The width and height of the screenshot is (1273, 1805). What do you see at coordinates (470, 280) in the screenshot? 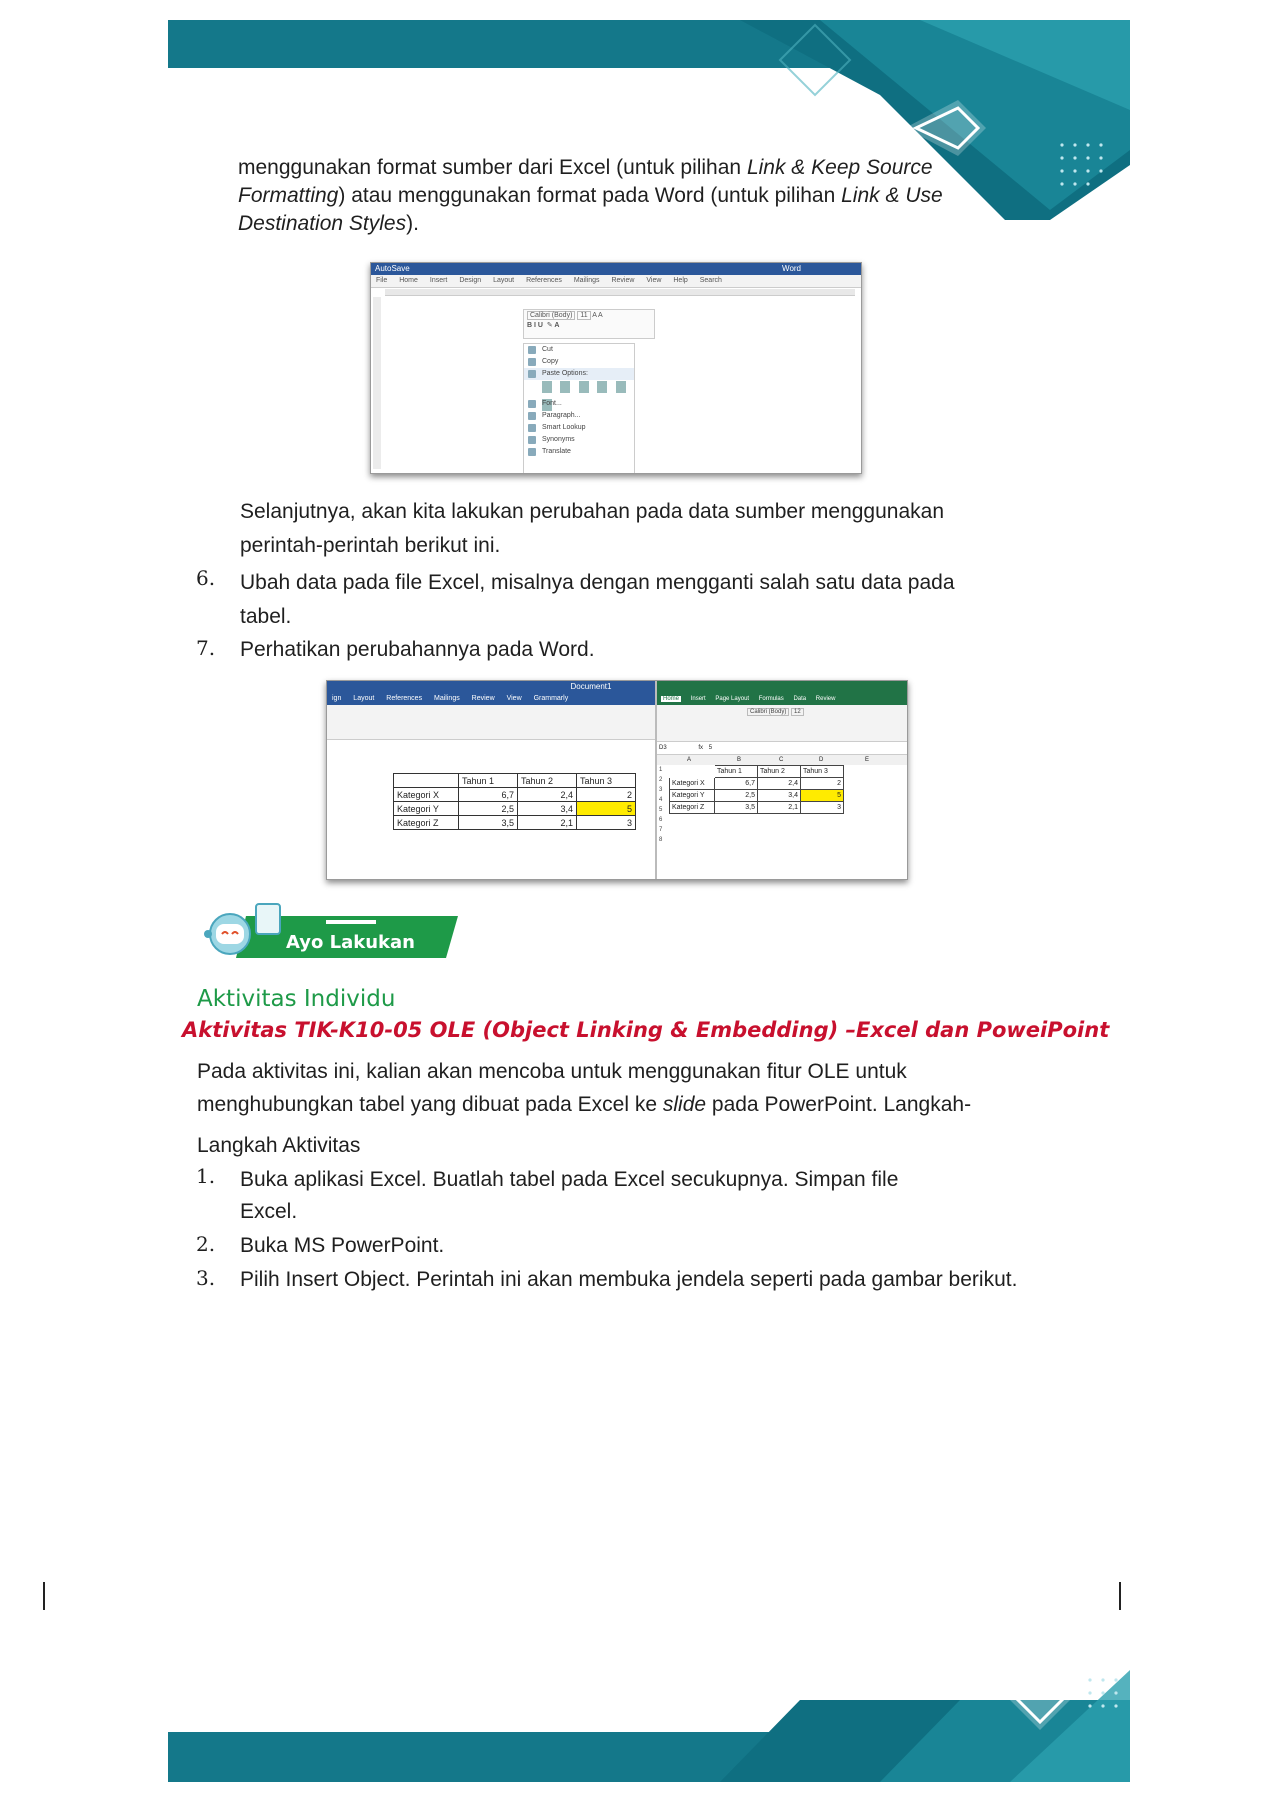
I see `tab-design: Design` at bounding box center [470, 280].